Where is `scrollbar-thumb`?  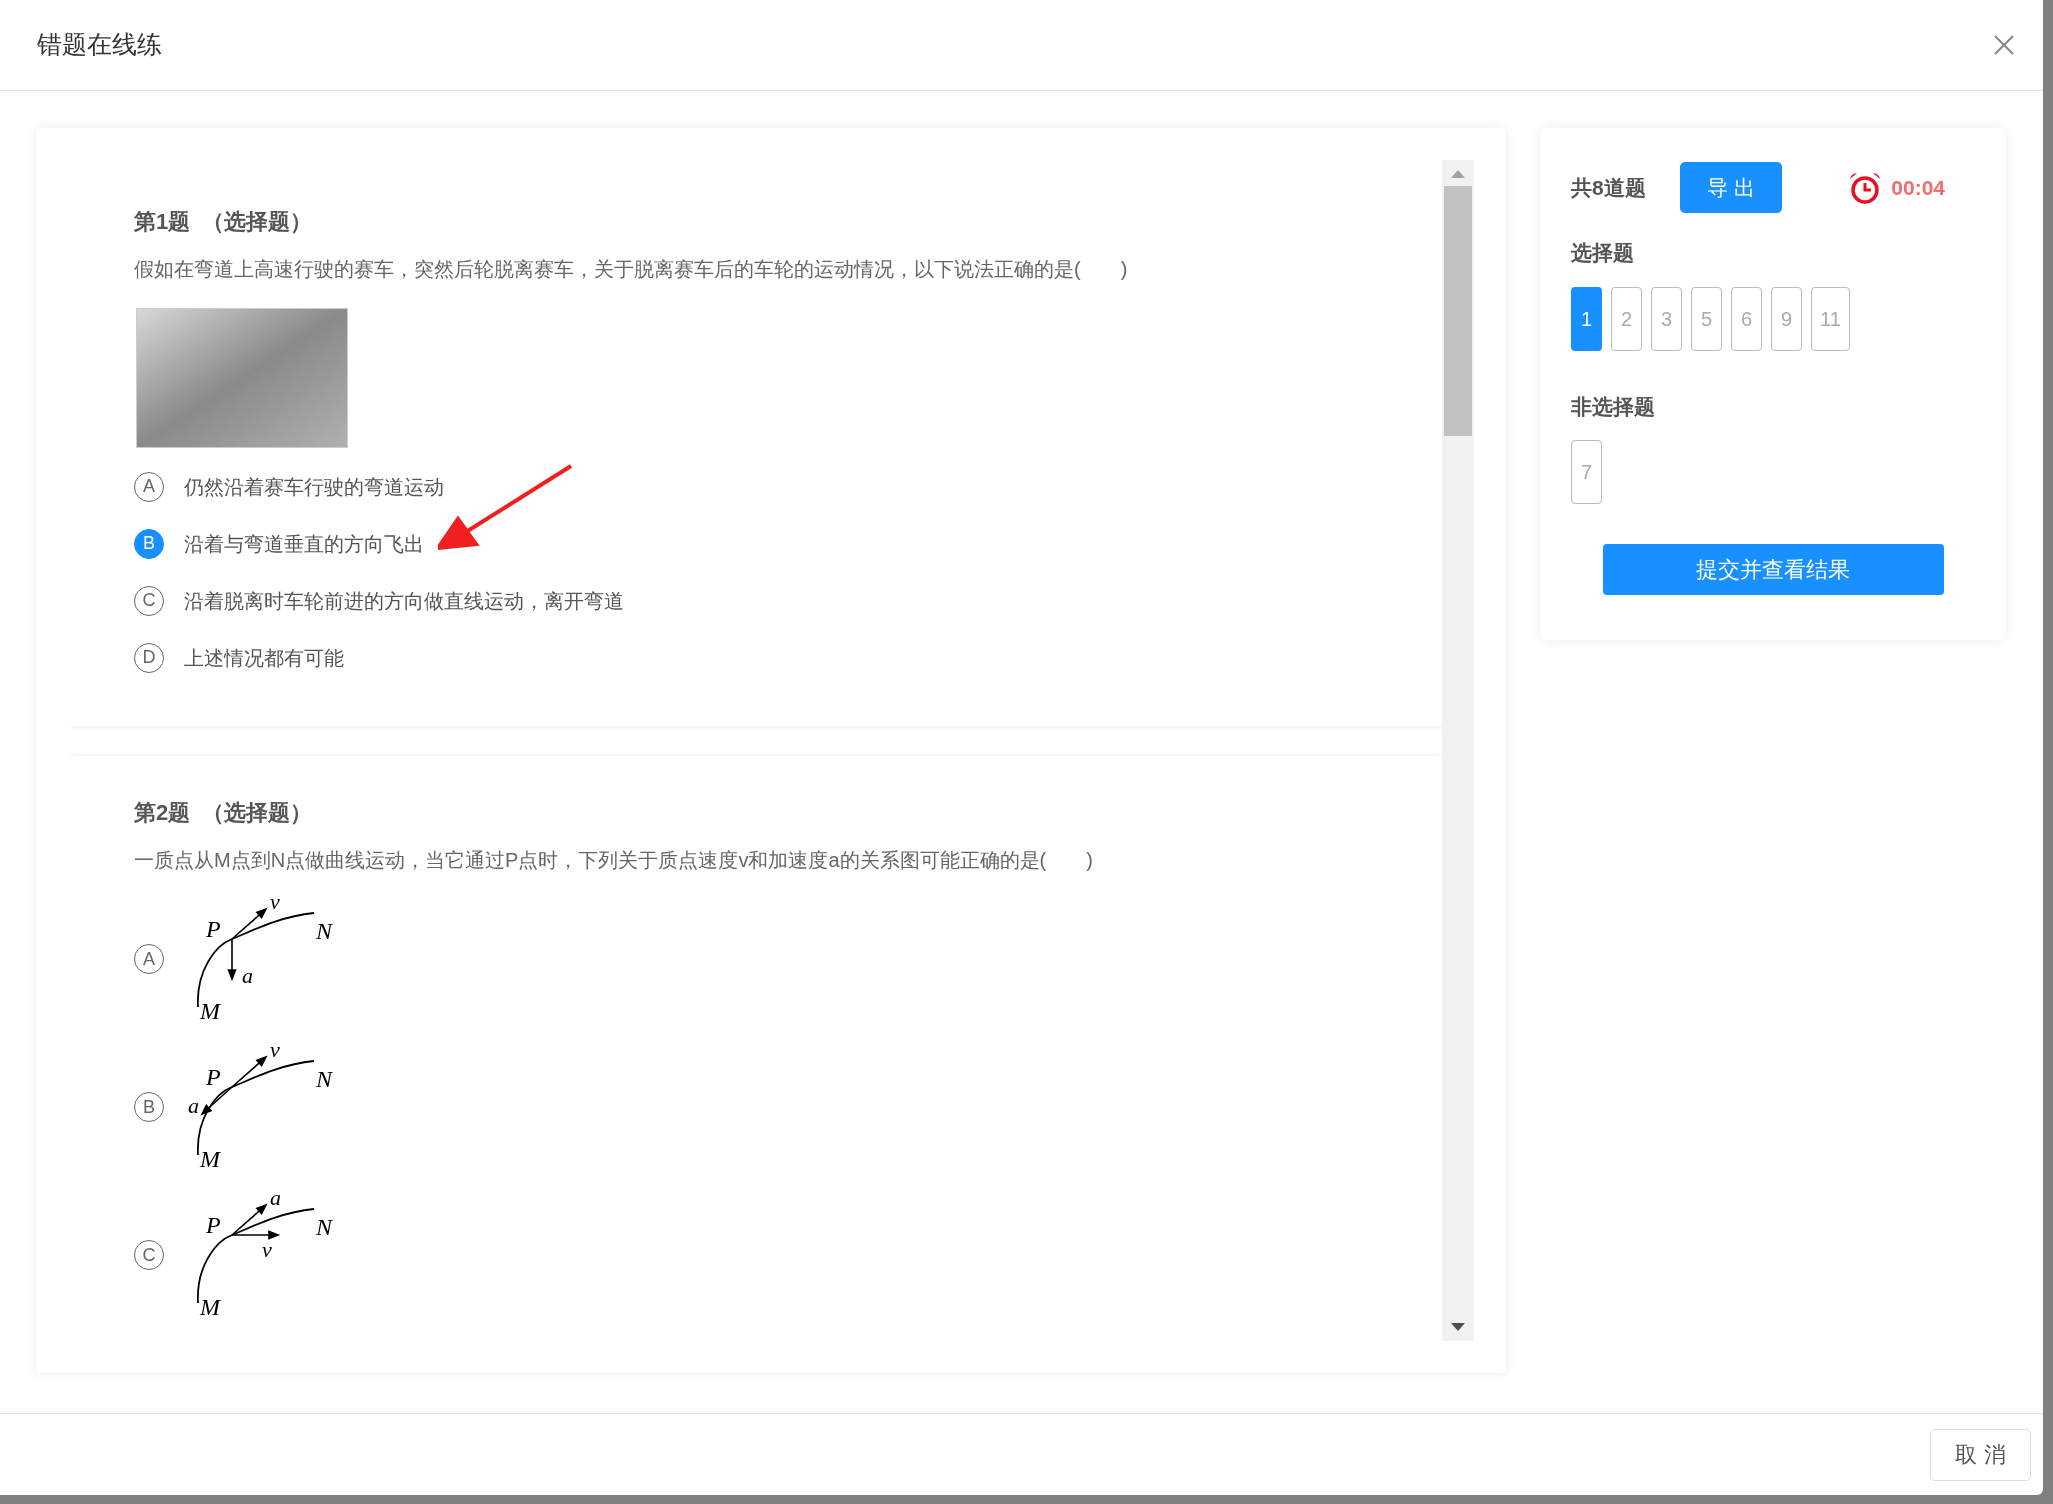 scrollbar-thumb is located at coordinates (1458, 311).